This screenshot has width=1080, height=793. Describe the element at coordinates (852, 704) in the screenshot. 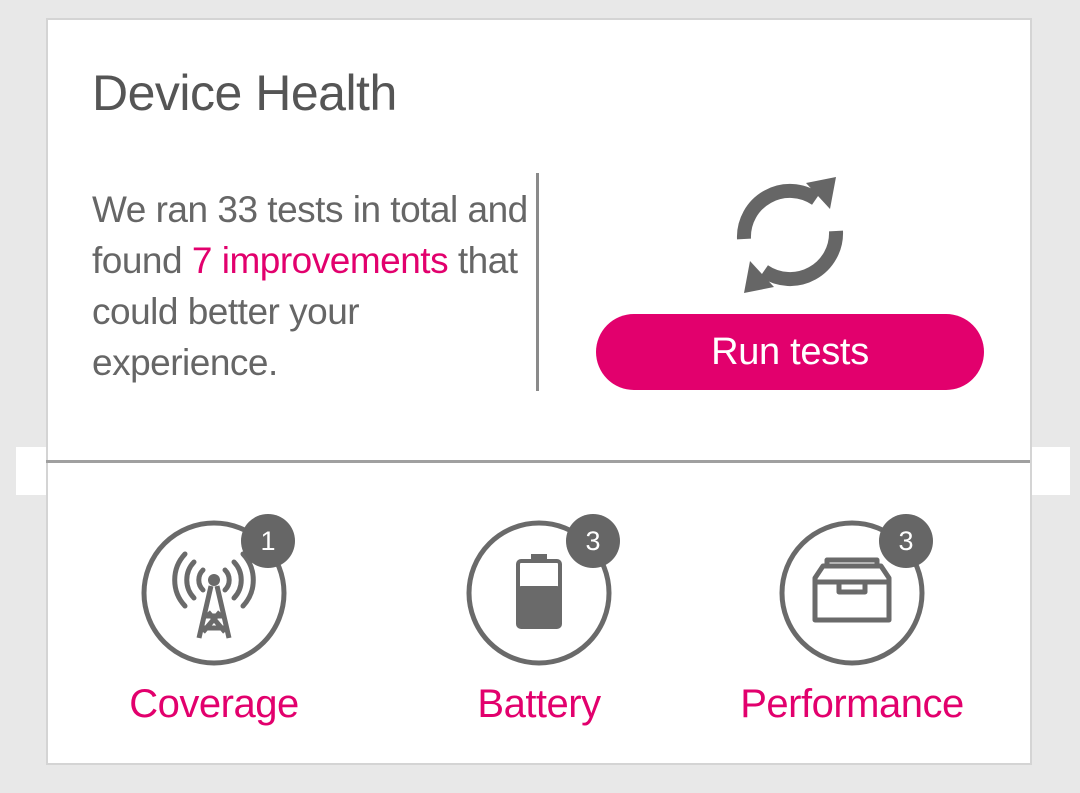

I see `performance-label: Performance` at that location.